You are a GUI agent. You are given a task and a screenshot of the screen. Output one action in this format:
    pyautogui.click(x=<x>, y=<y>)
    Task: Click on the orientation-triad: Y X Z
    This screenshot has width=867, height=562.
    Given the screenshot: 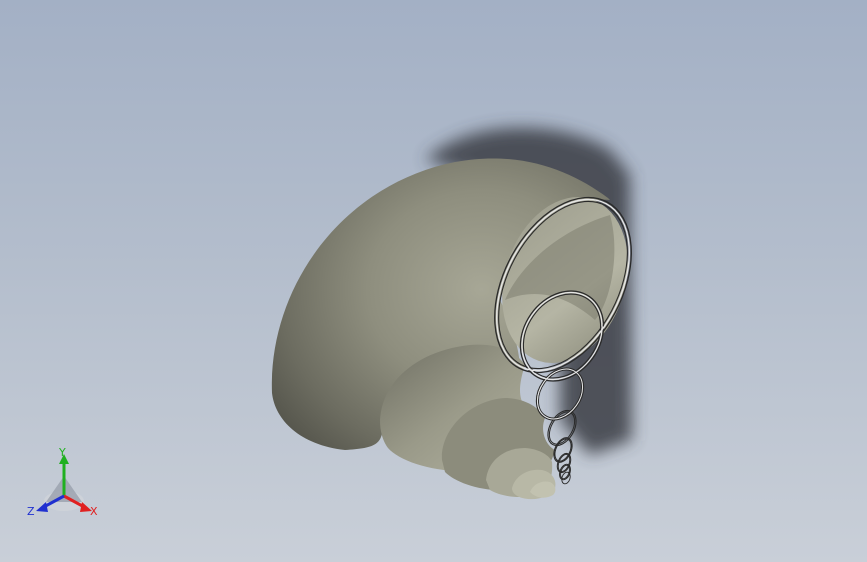 What is the action you would take?
    pyautogui.click(x=64, y=486)
    